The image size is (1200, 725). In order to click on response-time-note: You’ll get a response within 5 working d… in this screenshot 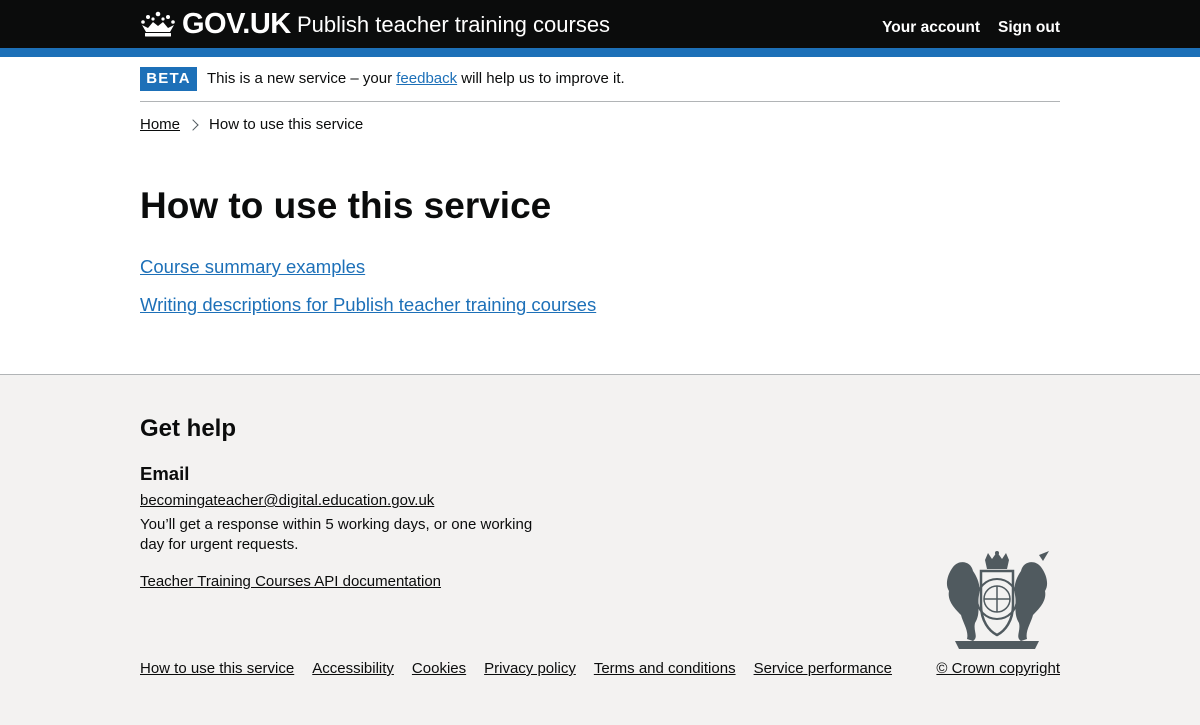, I will do `click(336, 534)`.